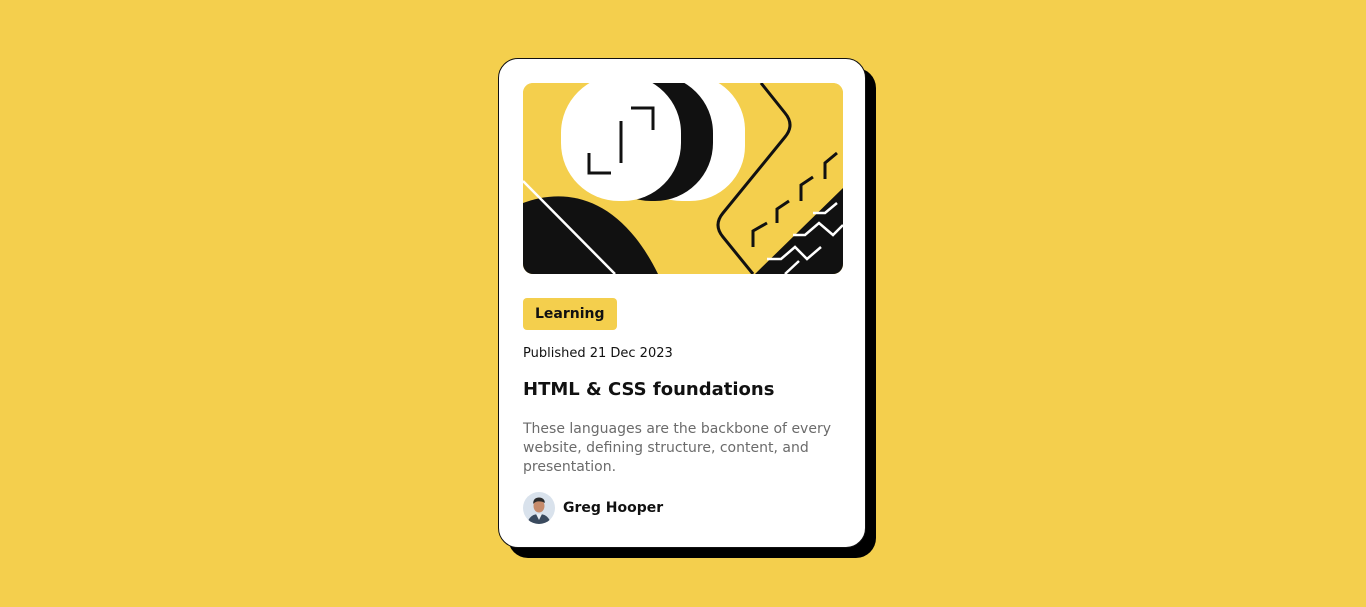 The width and height of the screenshot is (1366, 607). What do you see at coordinates (598, 353) in the screenshot?
I see `publish-date: Published 21 Dec 2023` at bounding box center [598, 353].